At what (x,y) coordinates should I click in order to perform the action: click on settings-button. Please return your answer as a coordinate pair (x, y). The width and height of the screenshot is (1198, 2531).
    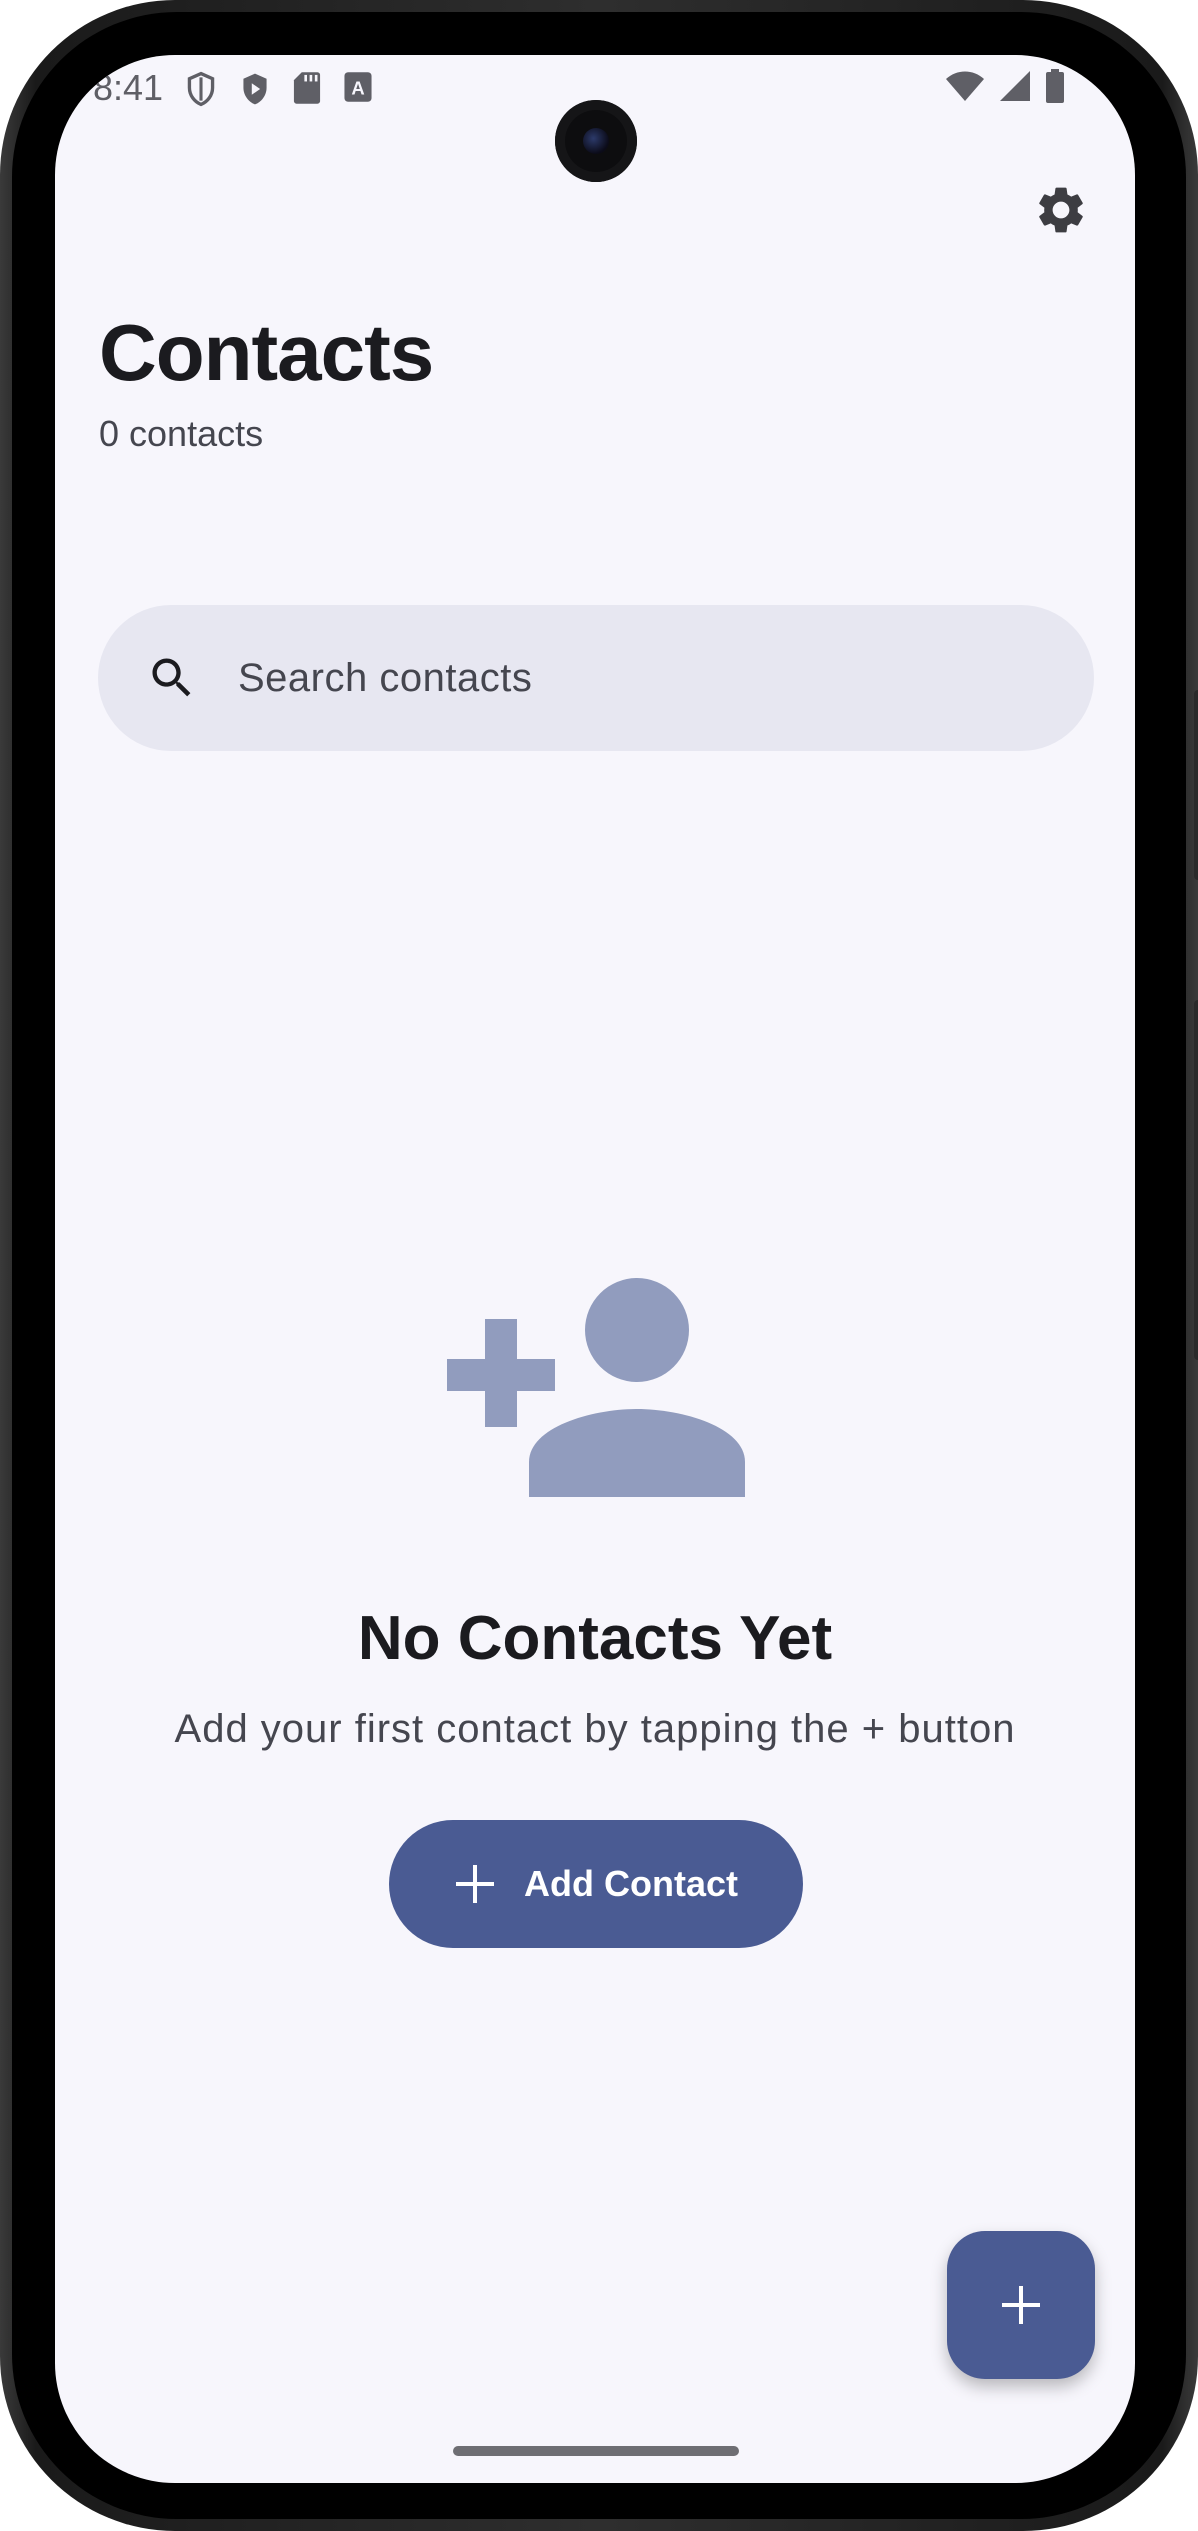
    Looking at the image, I should click on (1061, 210).